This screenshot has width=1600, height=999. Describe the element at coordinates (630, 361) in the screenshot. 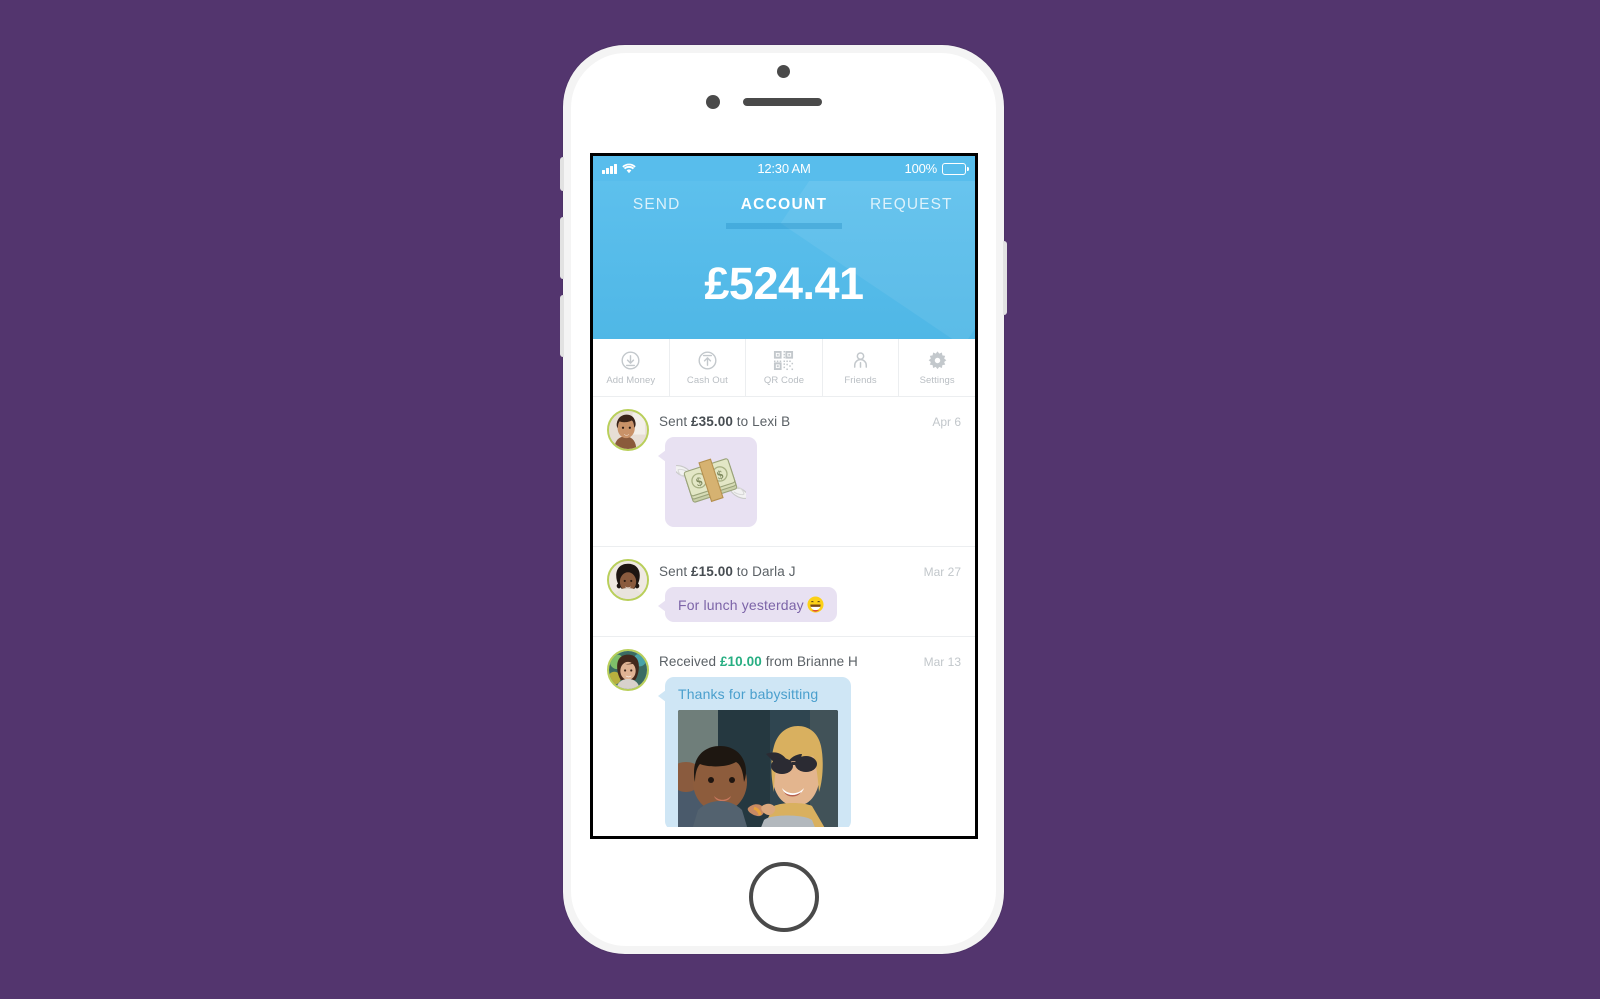

I see `download-arrow-icon` at that location.